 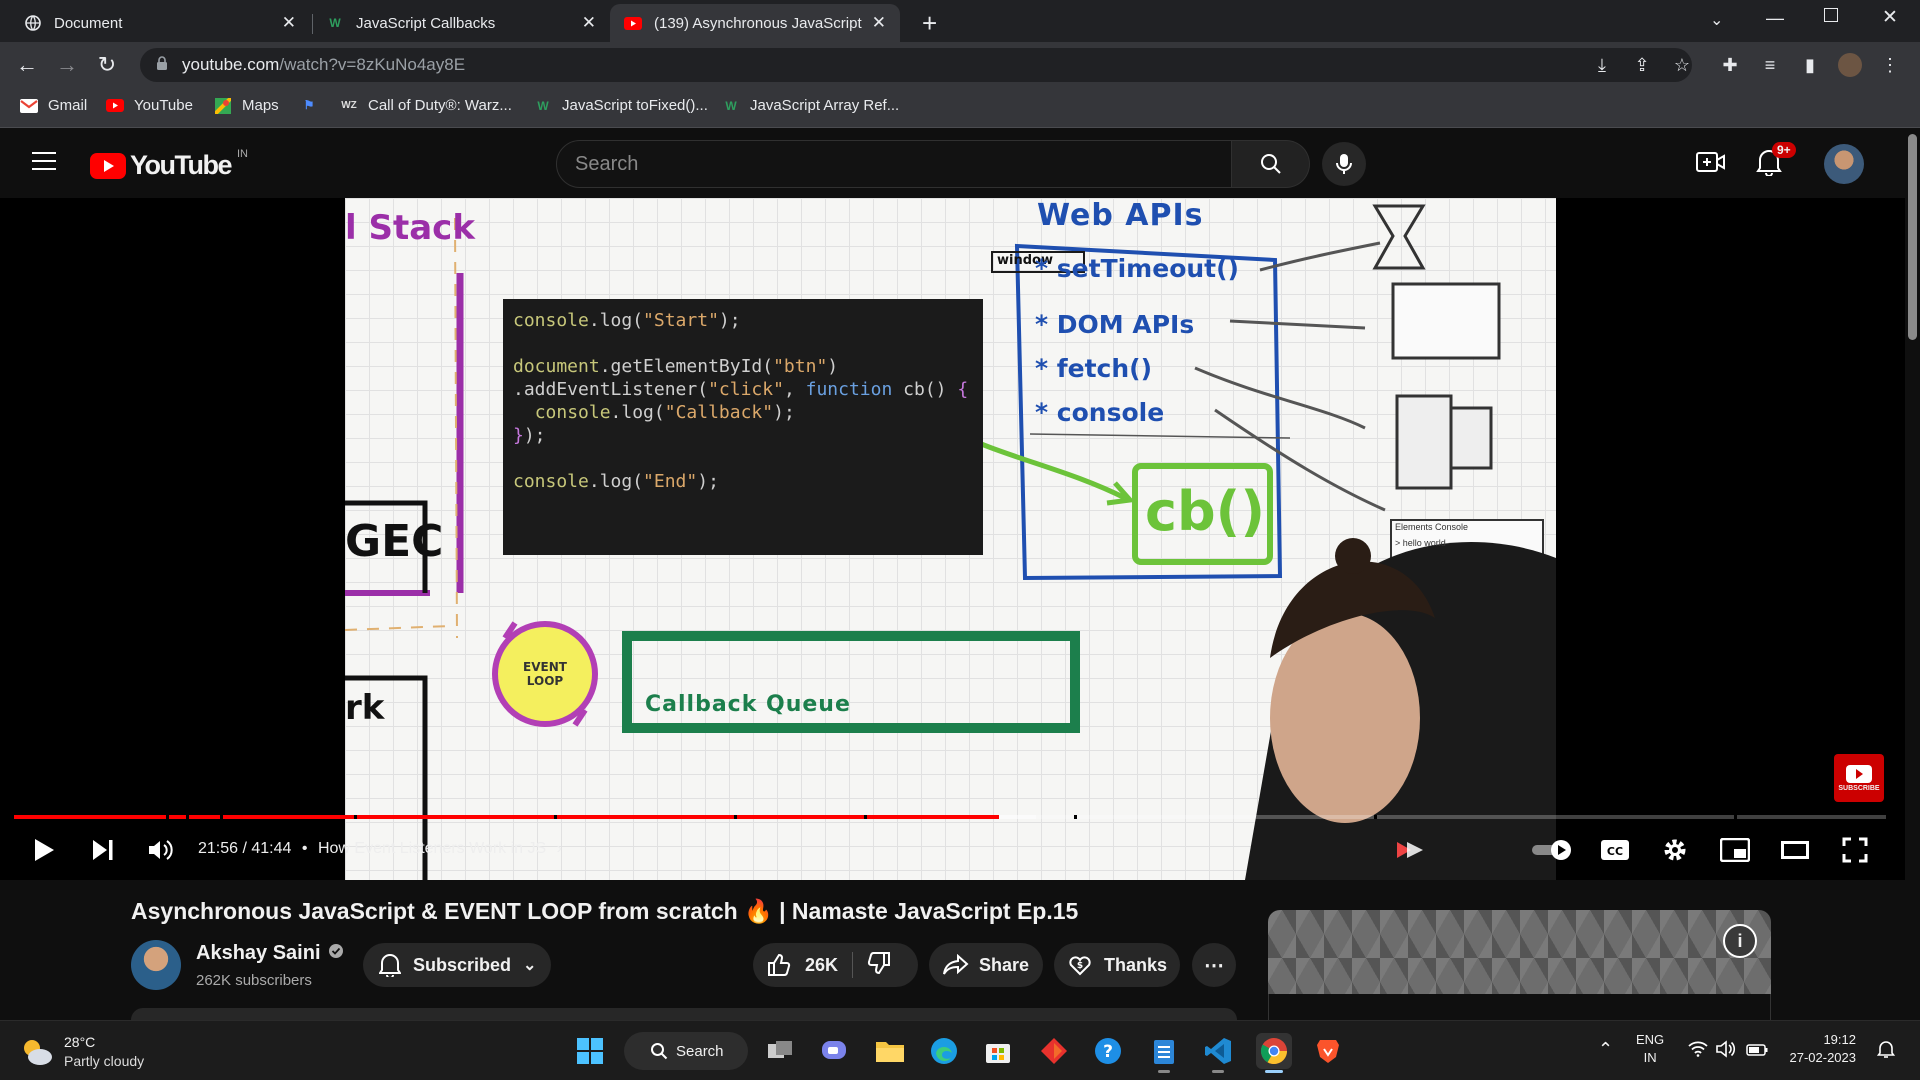 I want to click on speaker-icon, so click(x=1726, y=1051).